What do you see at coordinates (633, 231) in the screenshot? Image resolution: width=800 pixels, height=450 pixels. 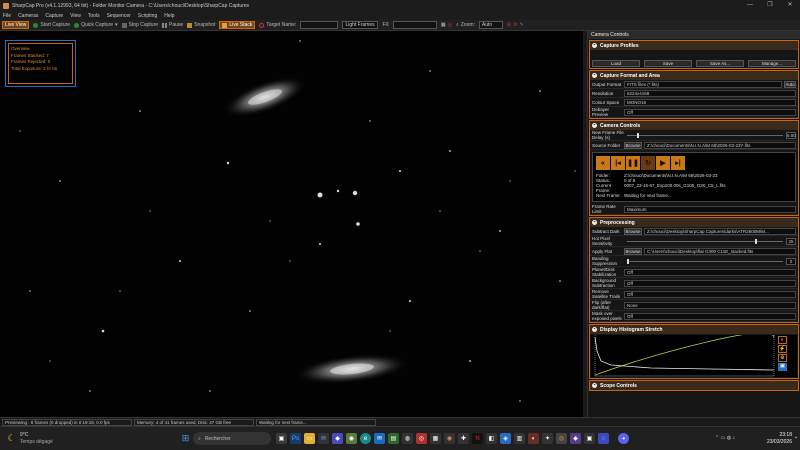 I see `dark-browse-button: Browse` at bounding box center [633, 231].